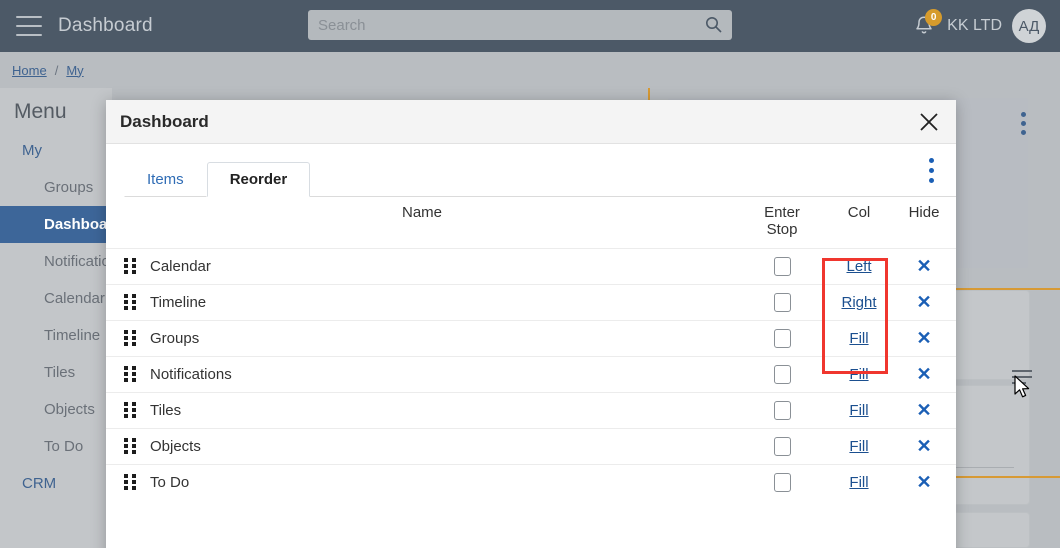  What do you see at coordinates (191, 374) in the screenshot?
I see `row-name-label: Notifications` at bounding box center [191, 374].